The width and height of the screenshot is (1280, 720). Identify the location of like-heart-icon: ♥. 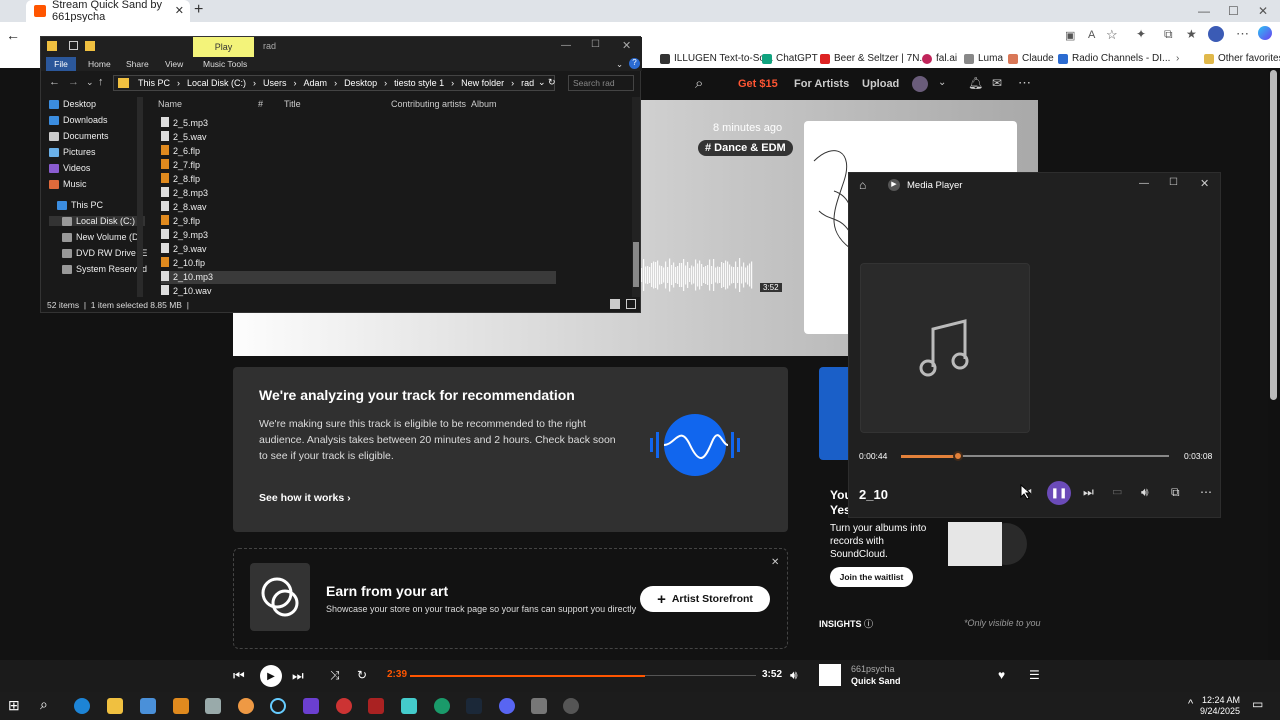
(1001, 675).